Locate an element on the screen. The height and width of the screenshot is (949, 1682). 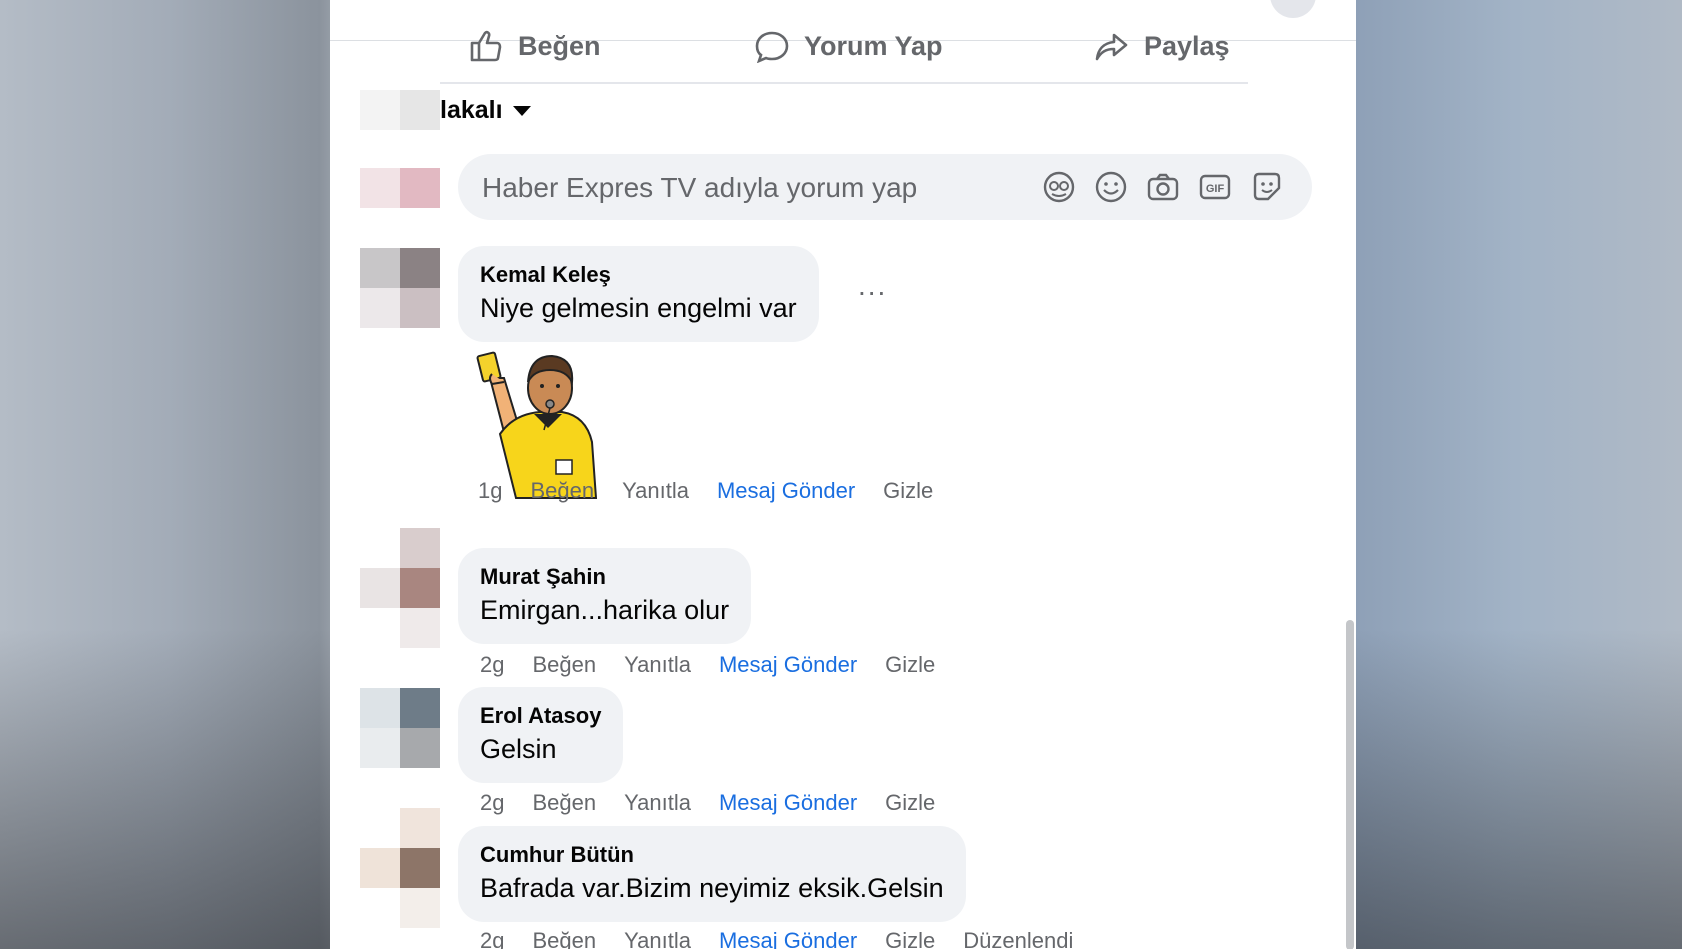
share-action-label: Paylaş is located at coordinates (1187, 45).